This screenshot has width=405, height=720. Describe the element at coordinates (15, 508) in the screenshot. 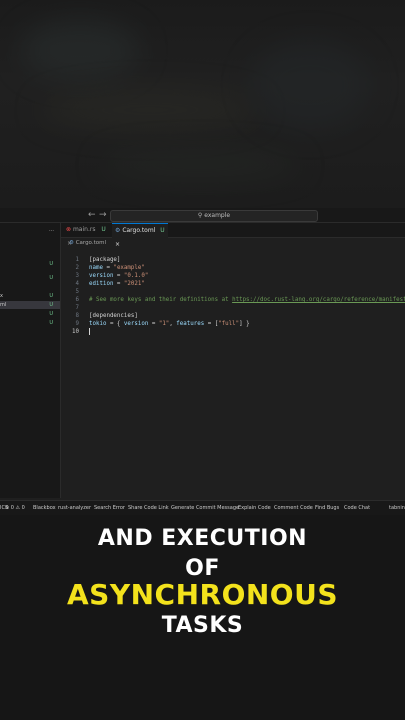

I see `problems-status: ⊗ 0 ⚠ 0` at that location.